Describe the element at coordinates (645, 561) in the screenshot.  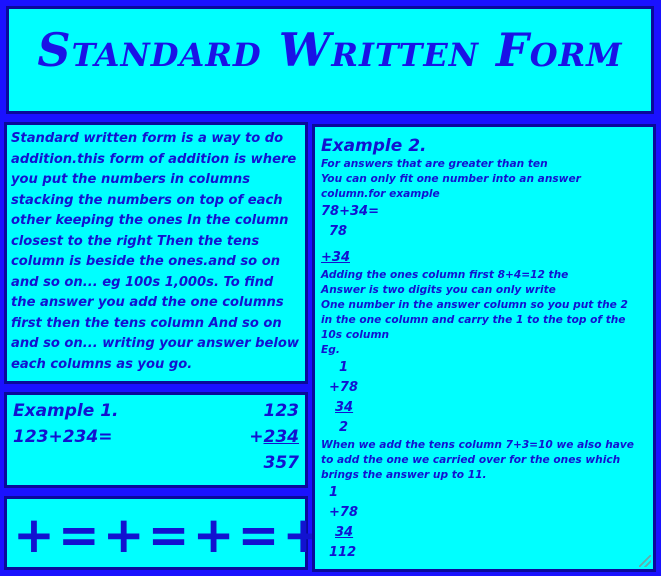
I see `resize-handle-icon` at that location.